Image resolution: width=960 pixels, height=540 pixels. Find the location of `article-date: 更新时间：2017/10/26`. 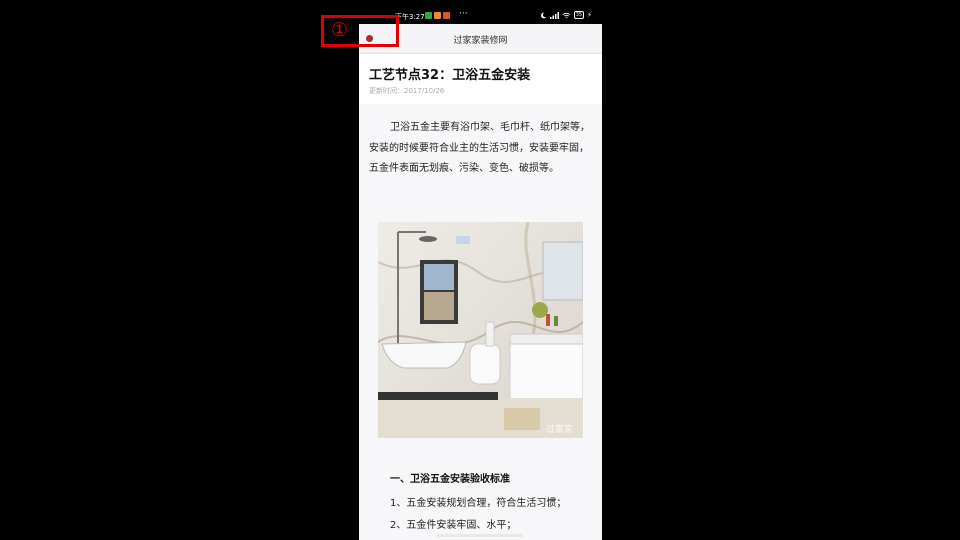

article-date: 更新时间：2017/10/26 is located at coordinates (407, 91).